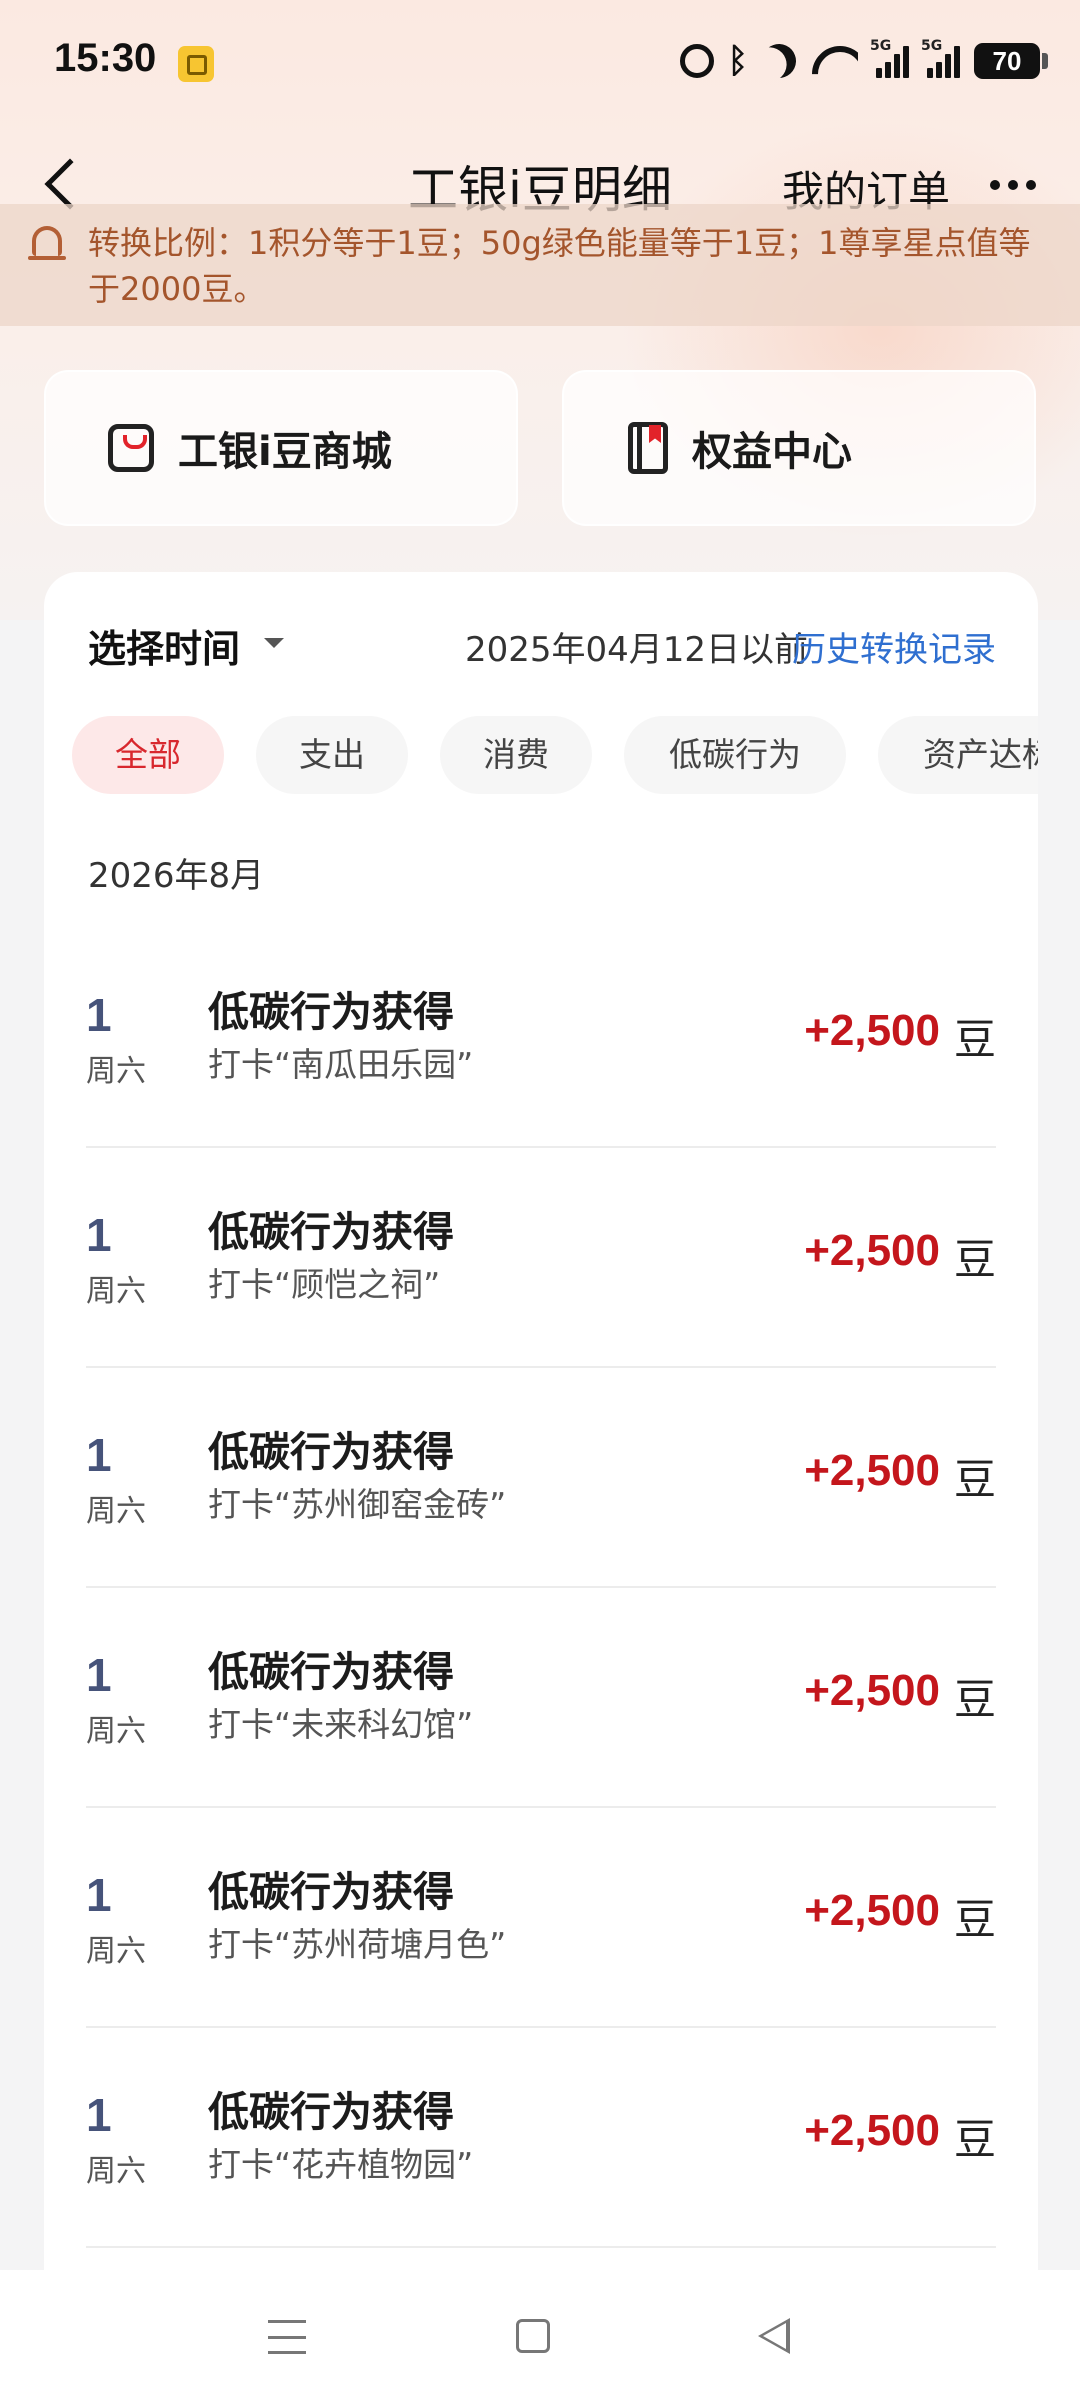 This screenshot has width=1080, height=2400. What do you see at coordinates (541, 1478) in the screenshot?
I see `list-item: 1 周六 低碳行为获得 打卡“苏州御窑金砖” +2,500 豆` at bounding box center [541, 1478].